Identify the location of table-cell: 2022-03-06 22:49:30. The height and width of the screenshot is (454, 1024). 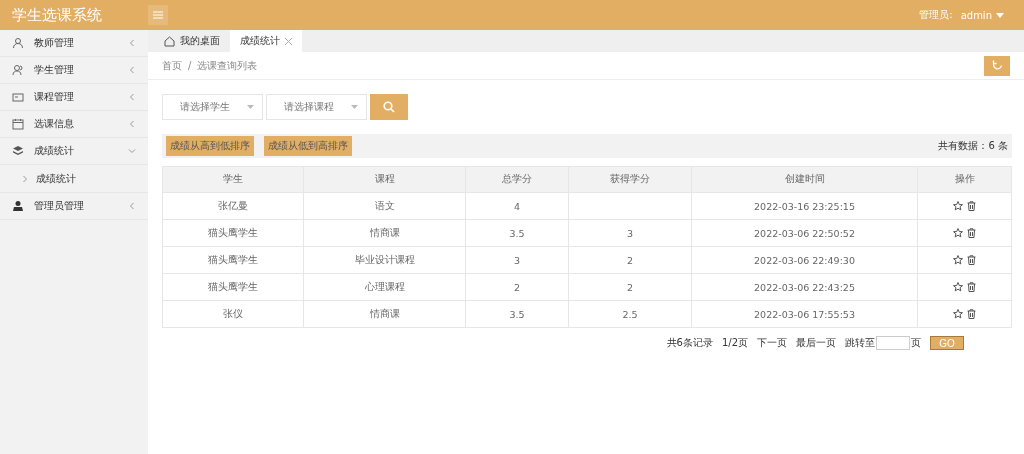
(804, 260).